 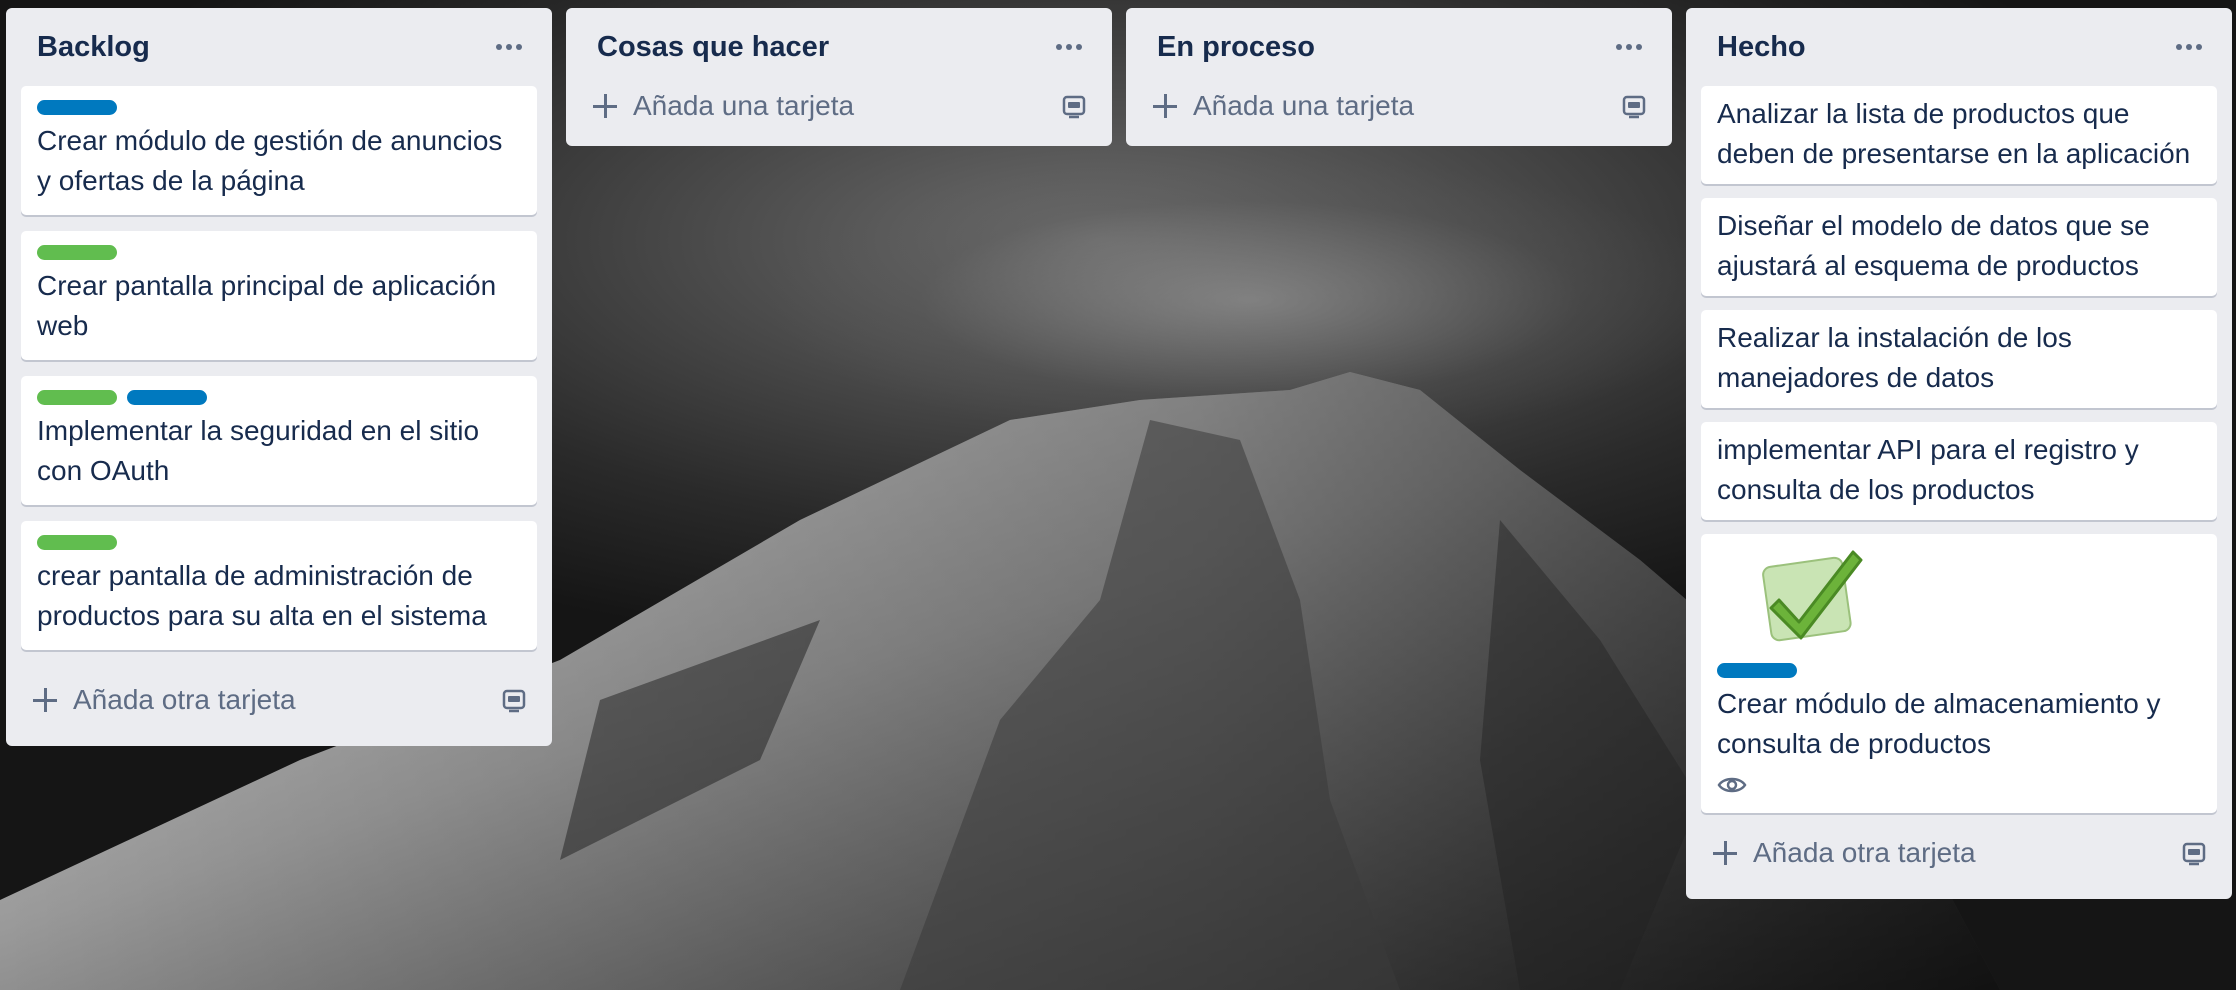 I want to click on list-cosas-que-hacer: Cosas que hacer Añada una tarjeta, so click(x=839, y=77).